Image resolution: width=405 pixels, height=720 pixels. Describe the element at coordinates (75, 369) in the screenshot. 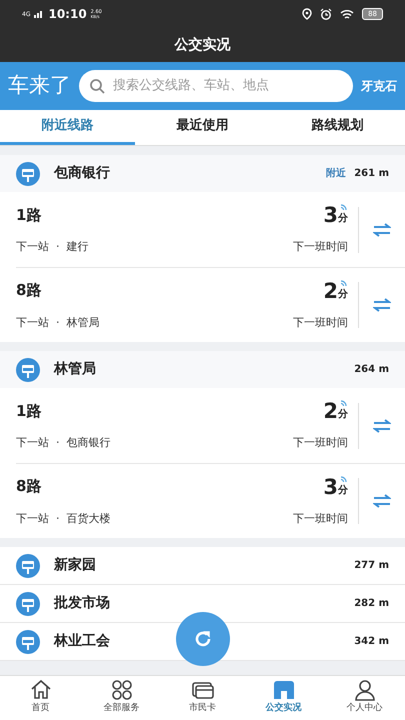

I see `station-name: 林管局` at that location.